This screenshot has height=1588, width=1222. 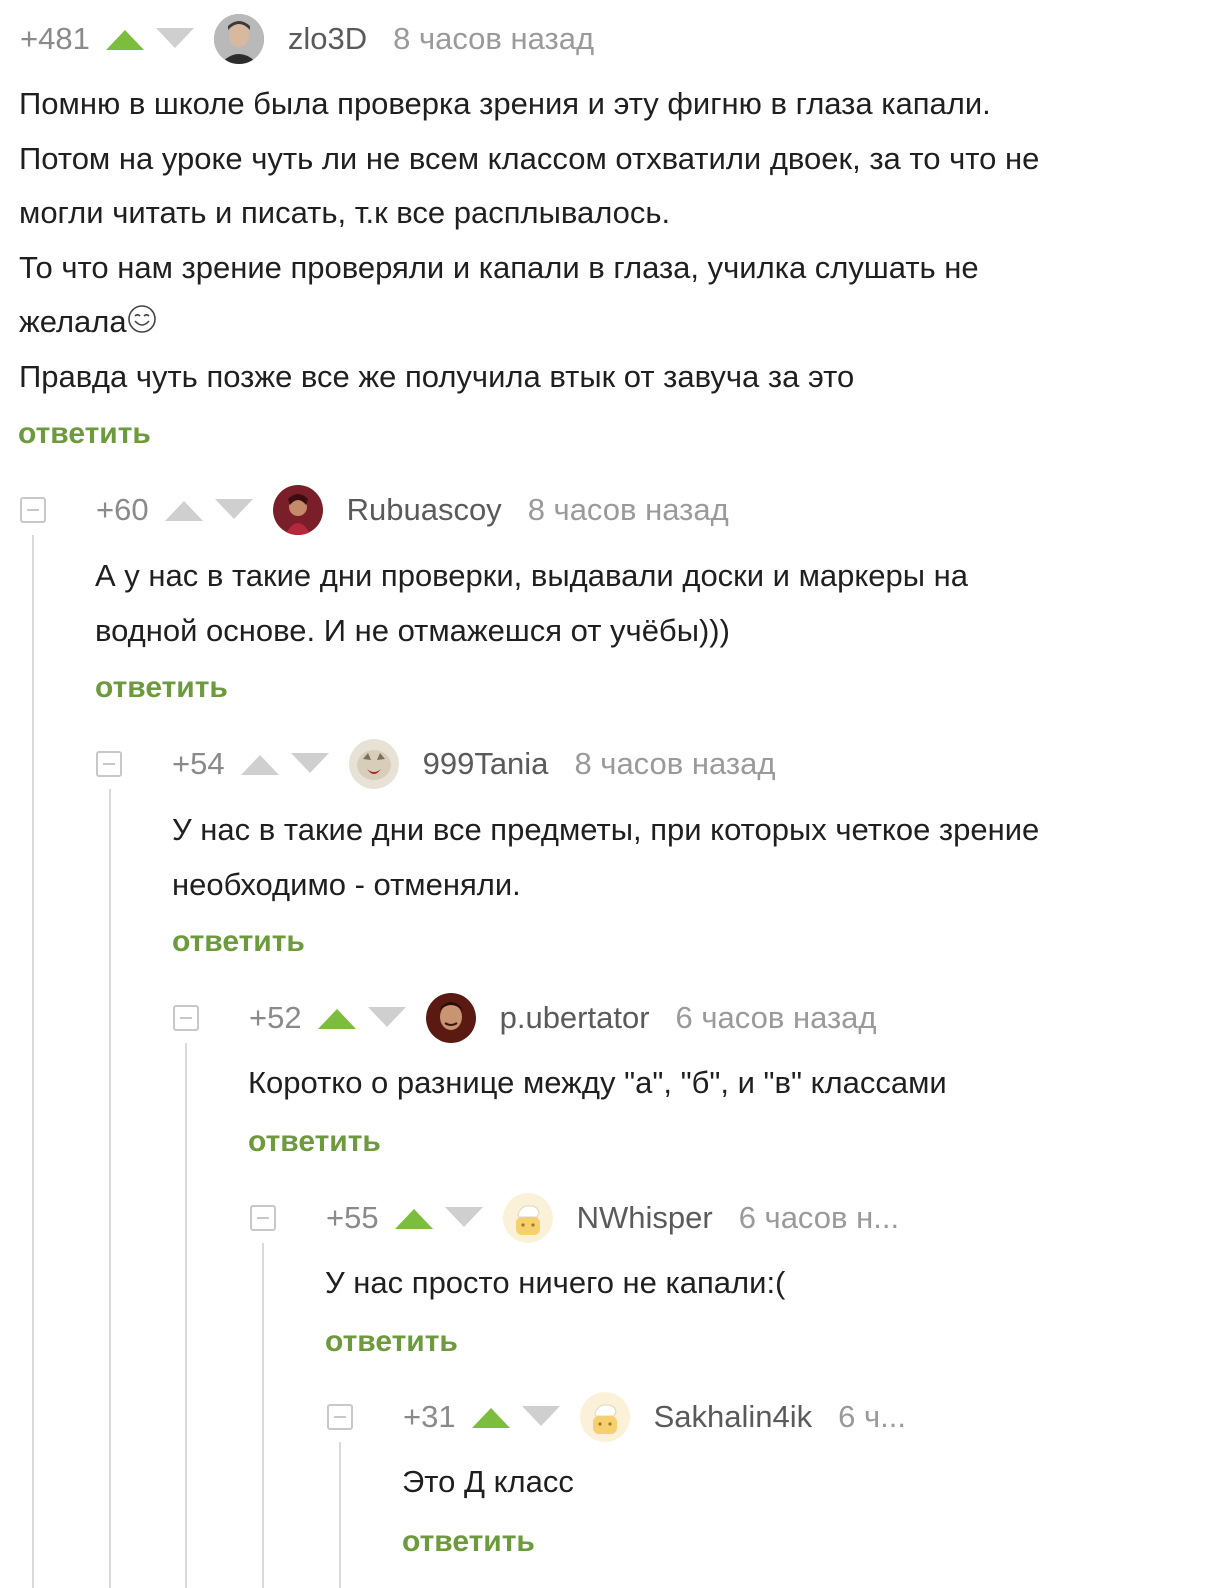 What do you see at coordinates (352, 1217) in the screenshot?
I see `comment-rating: +55` at bounding box center [352, 1217].